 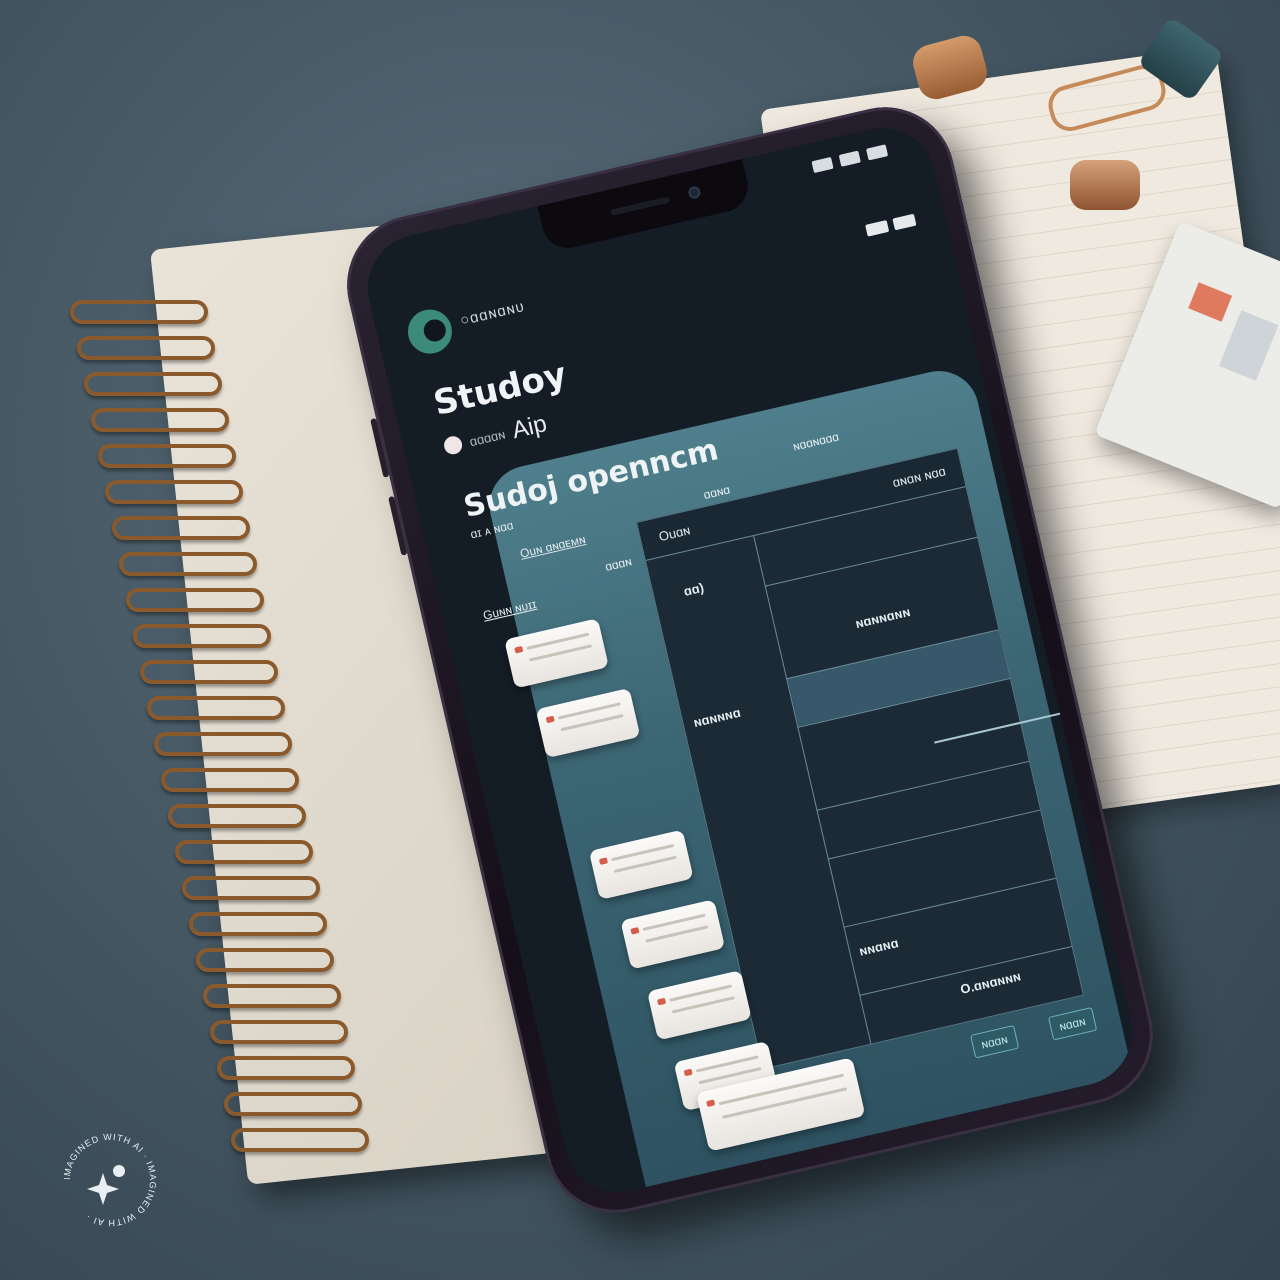 What do you see at coordinates (492, 313) in the screenshot?
I see `brand-name: ○ɑɑɴɑɴᴜ` at bounding box center [492, 313].